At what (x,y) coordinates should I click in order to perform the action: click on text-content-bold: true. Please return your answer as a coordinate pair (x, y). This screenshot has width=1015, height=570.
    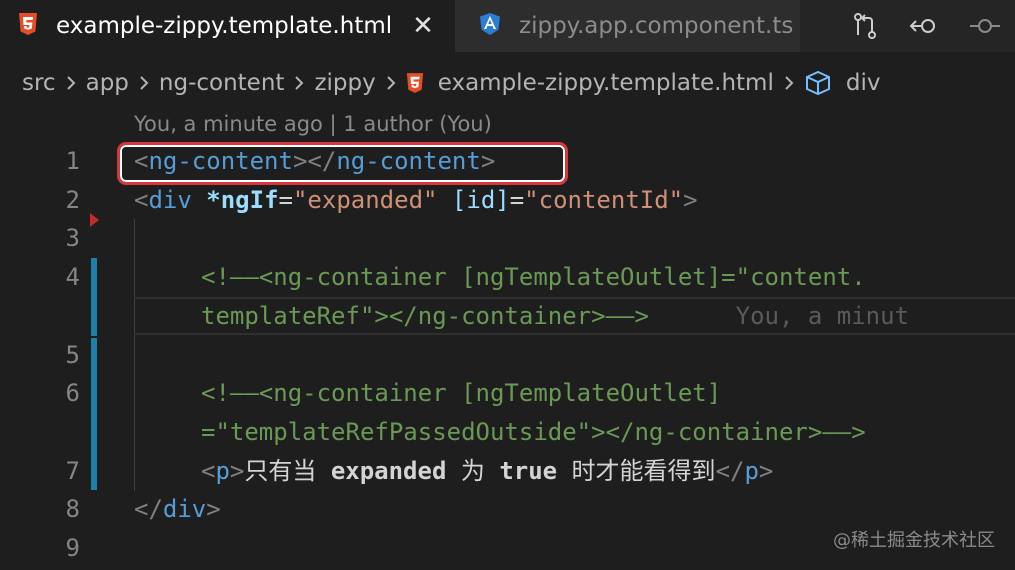
    Looking at the image, I should click on (528, 471).